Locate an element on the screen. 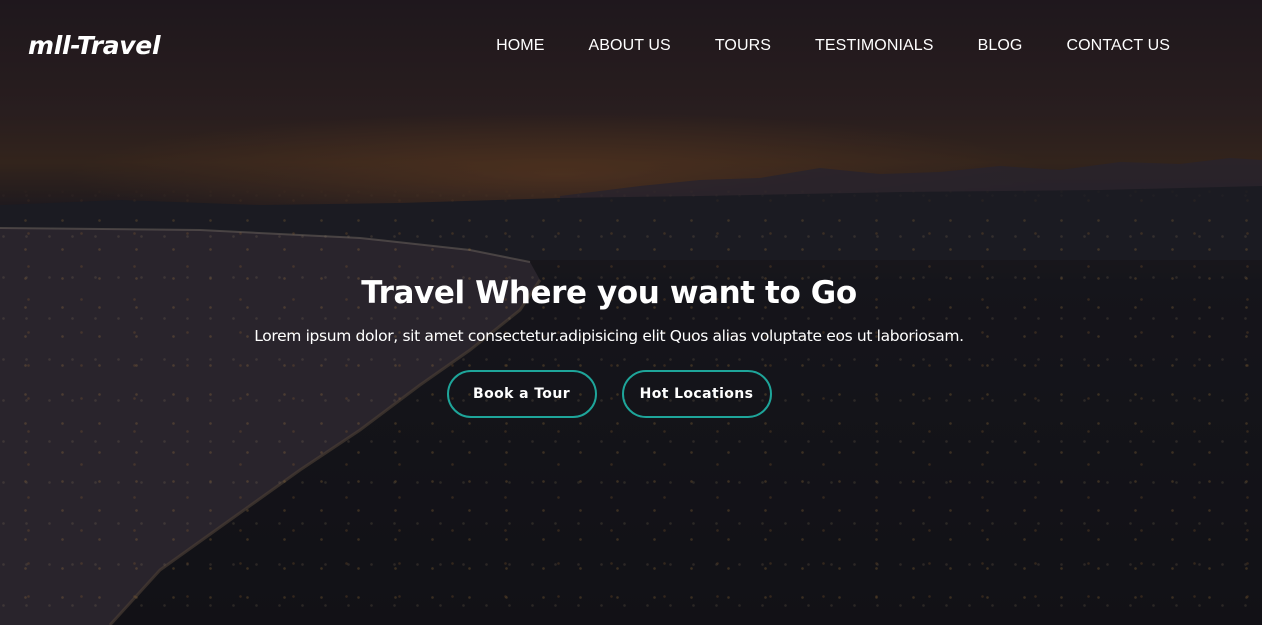  nav-item-about: ABOUT US is located at coordinates (630, 46).